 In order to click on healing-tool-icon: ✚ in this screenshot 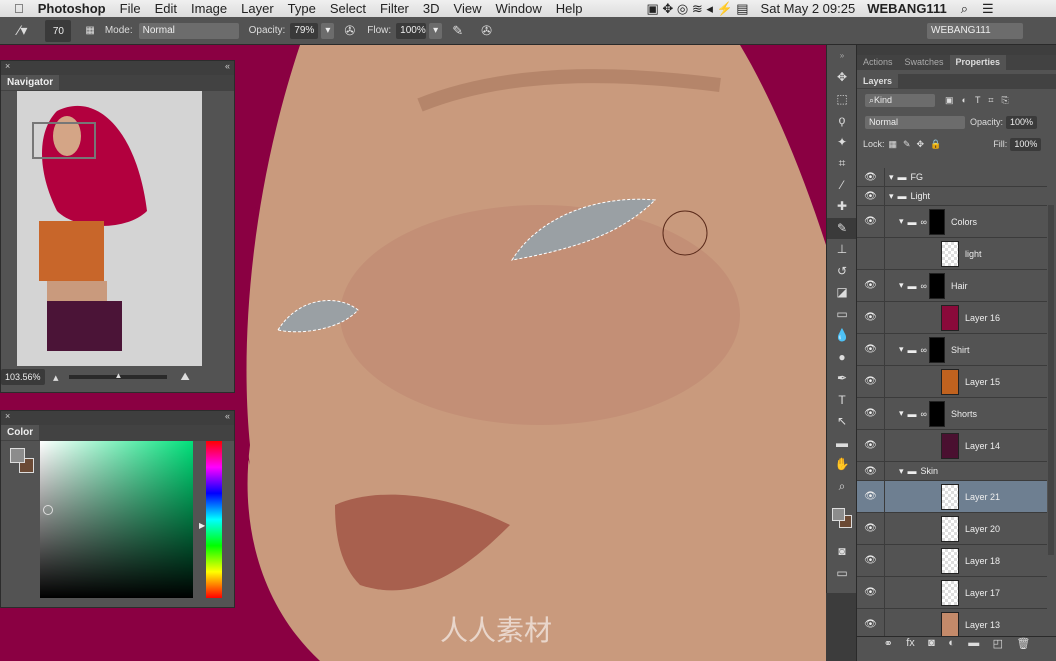, I will do `click(842, 207)`.